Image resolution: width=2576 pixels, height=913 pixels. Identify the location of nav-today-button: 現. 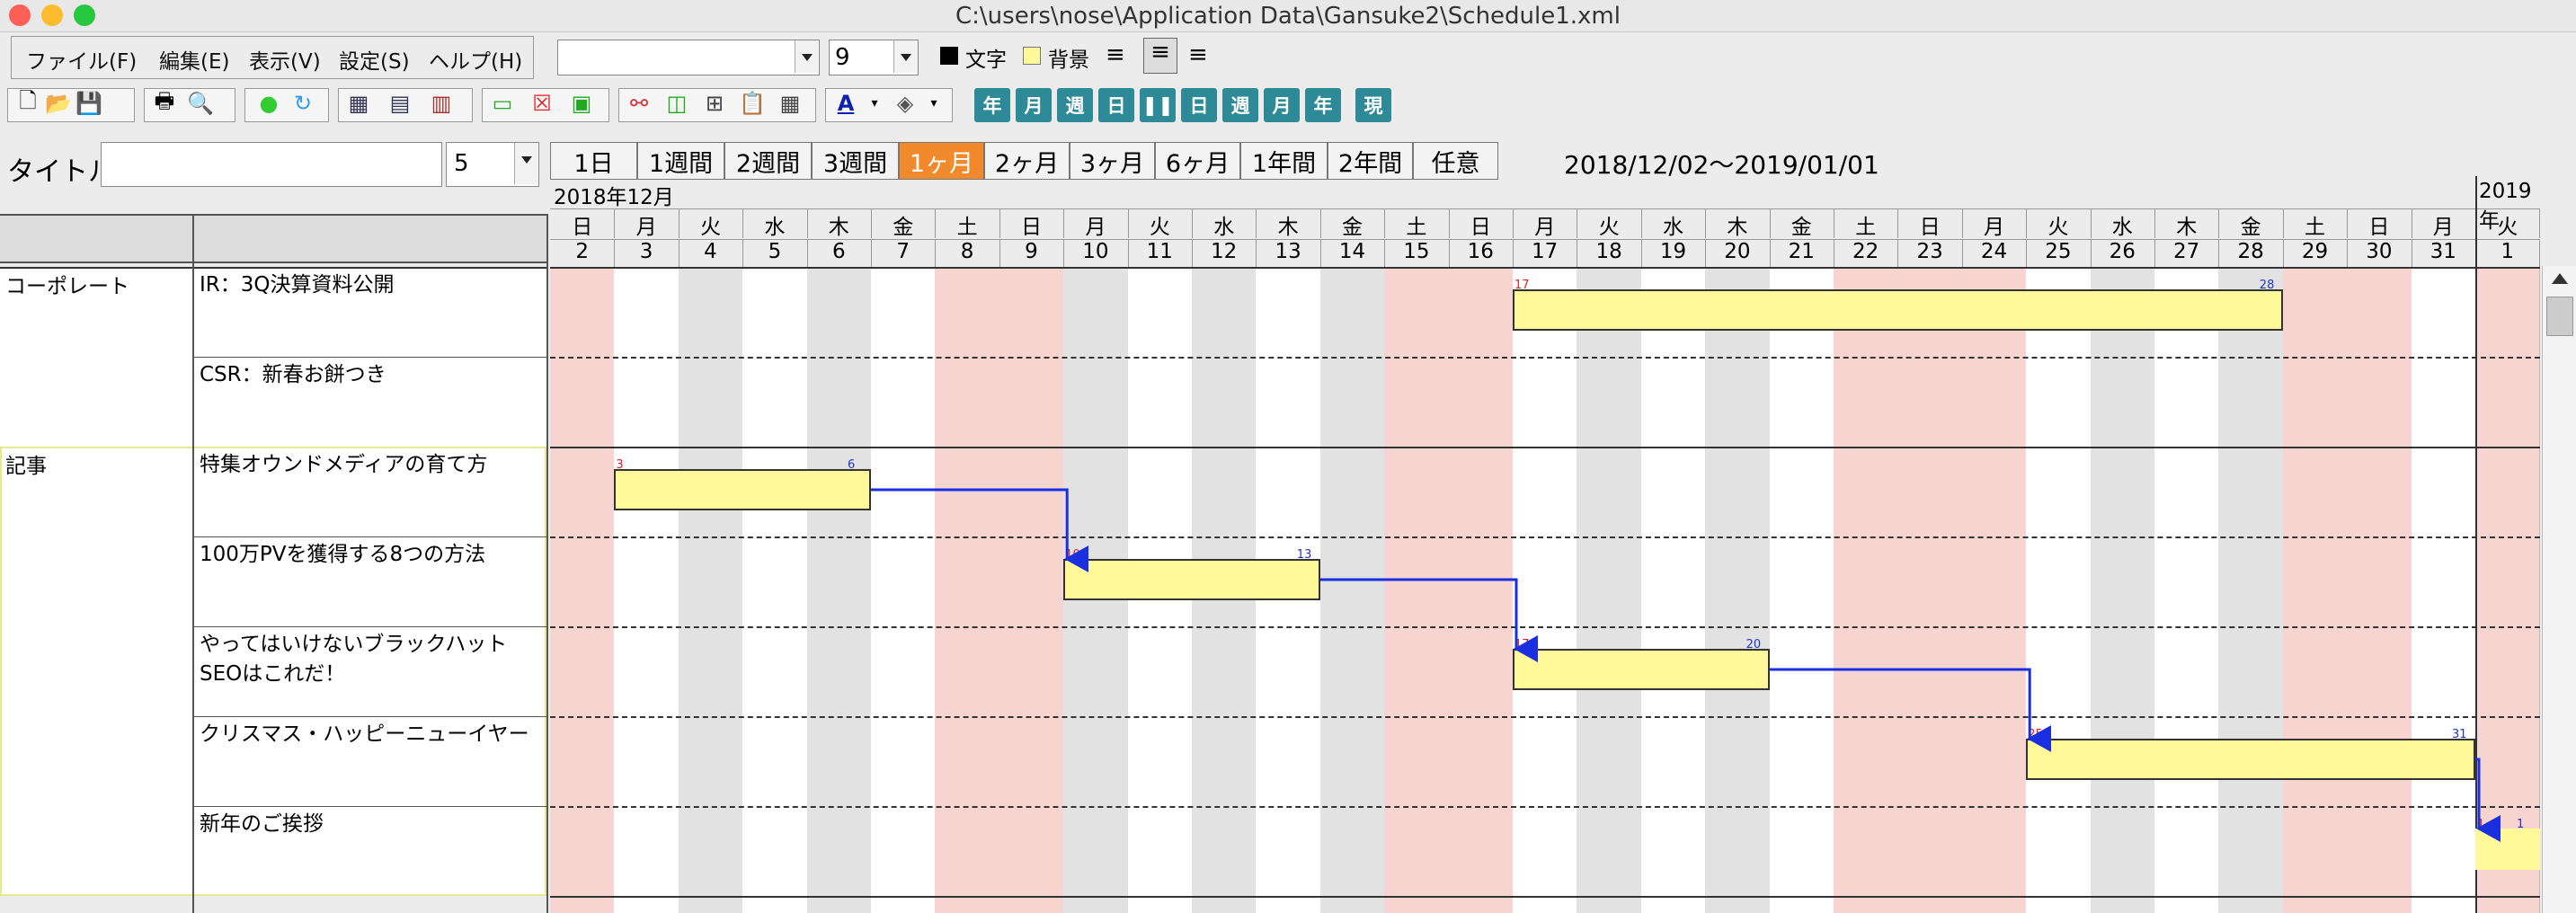
(1373, 105).